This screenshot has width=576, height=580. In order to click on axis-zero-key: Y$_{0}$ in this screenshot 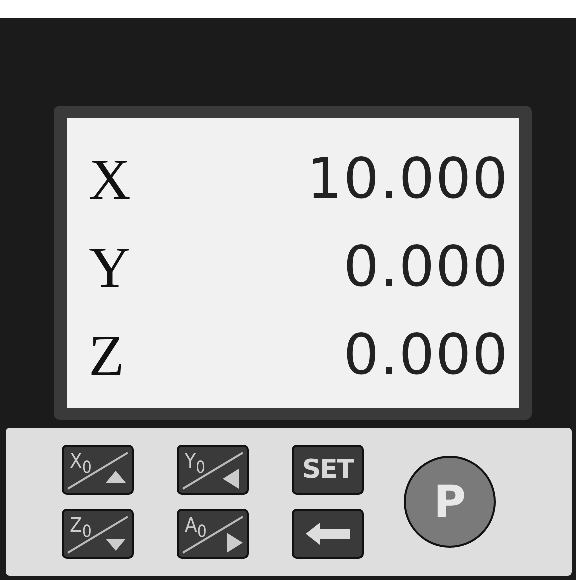, I will do `click(213, 470)`.